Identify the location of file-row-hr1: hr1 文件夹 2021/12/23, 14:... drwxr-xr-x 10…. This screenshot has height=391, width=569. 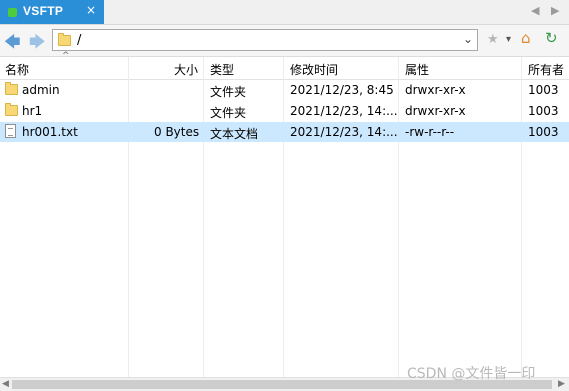
(284, 111).